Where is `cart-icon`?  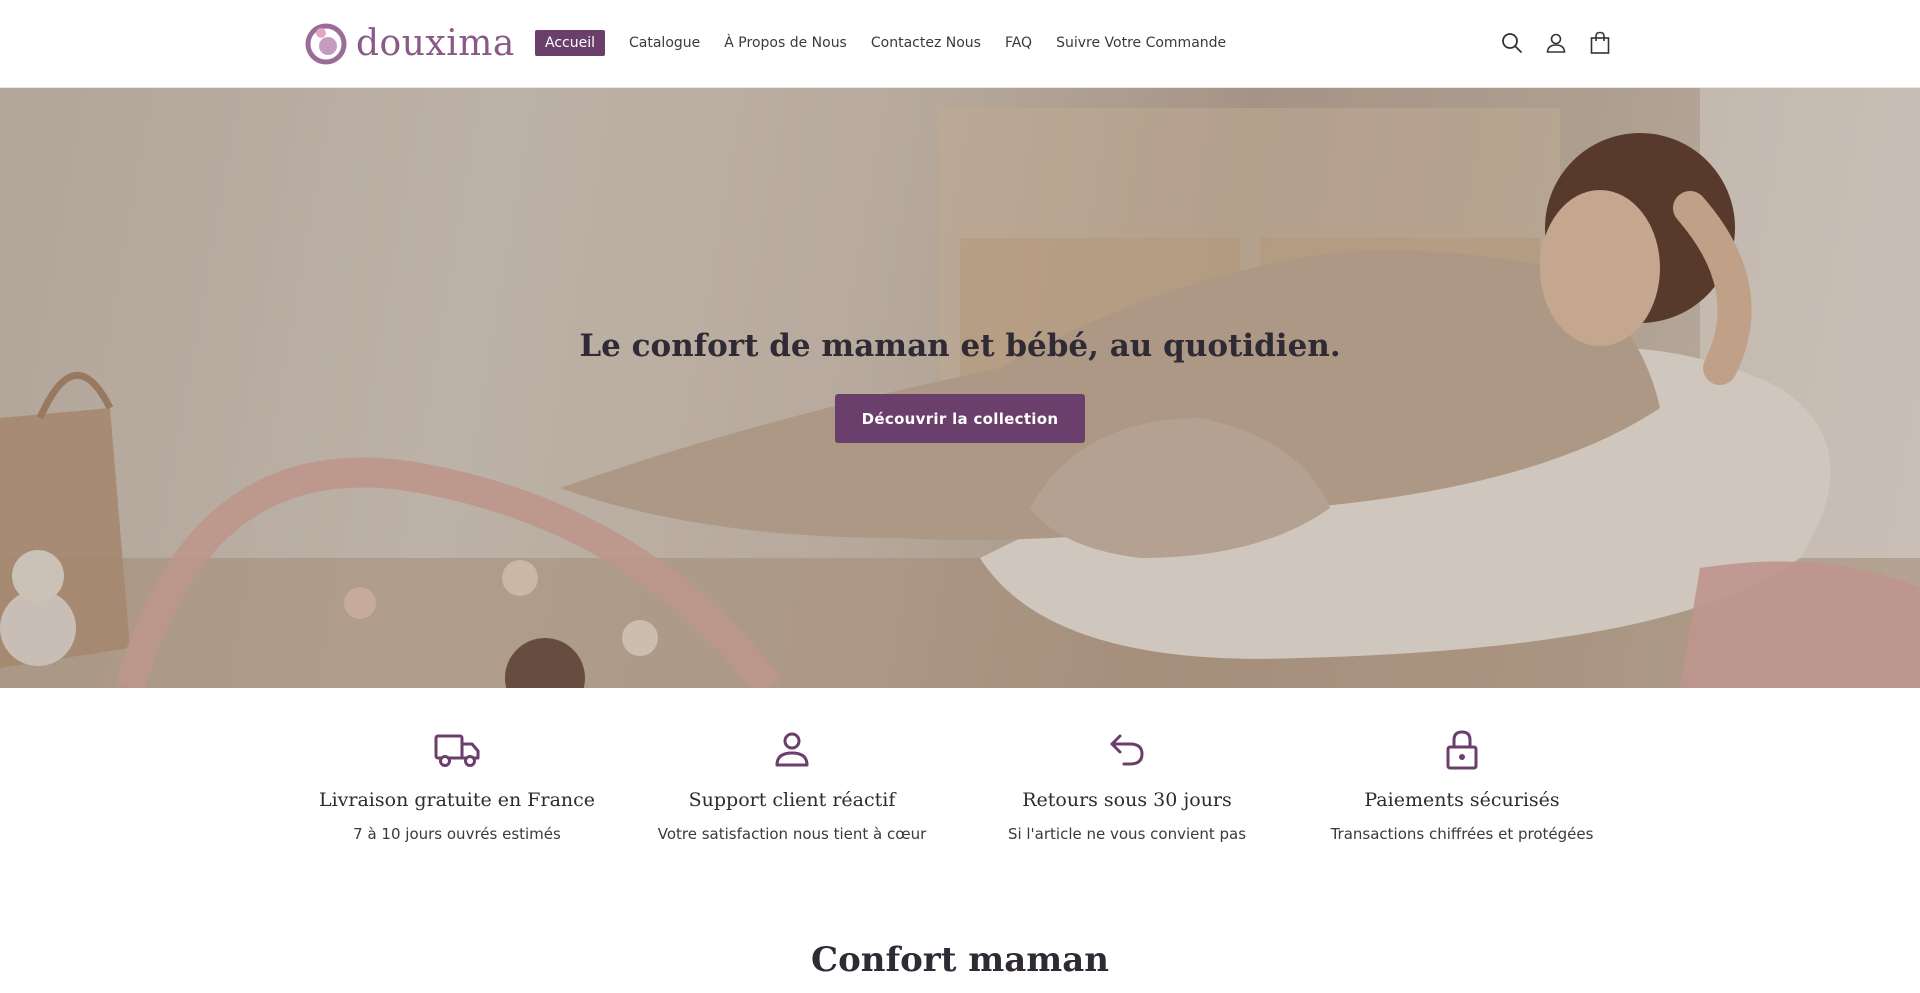 cart-icon is located at coordinates (1600, 42).